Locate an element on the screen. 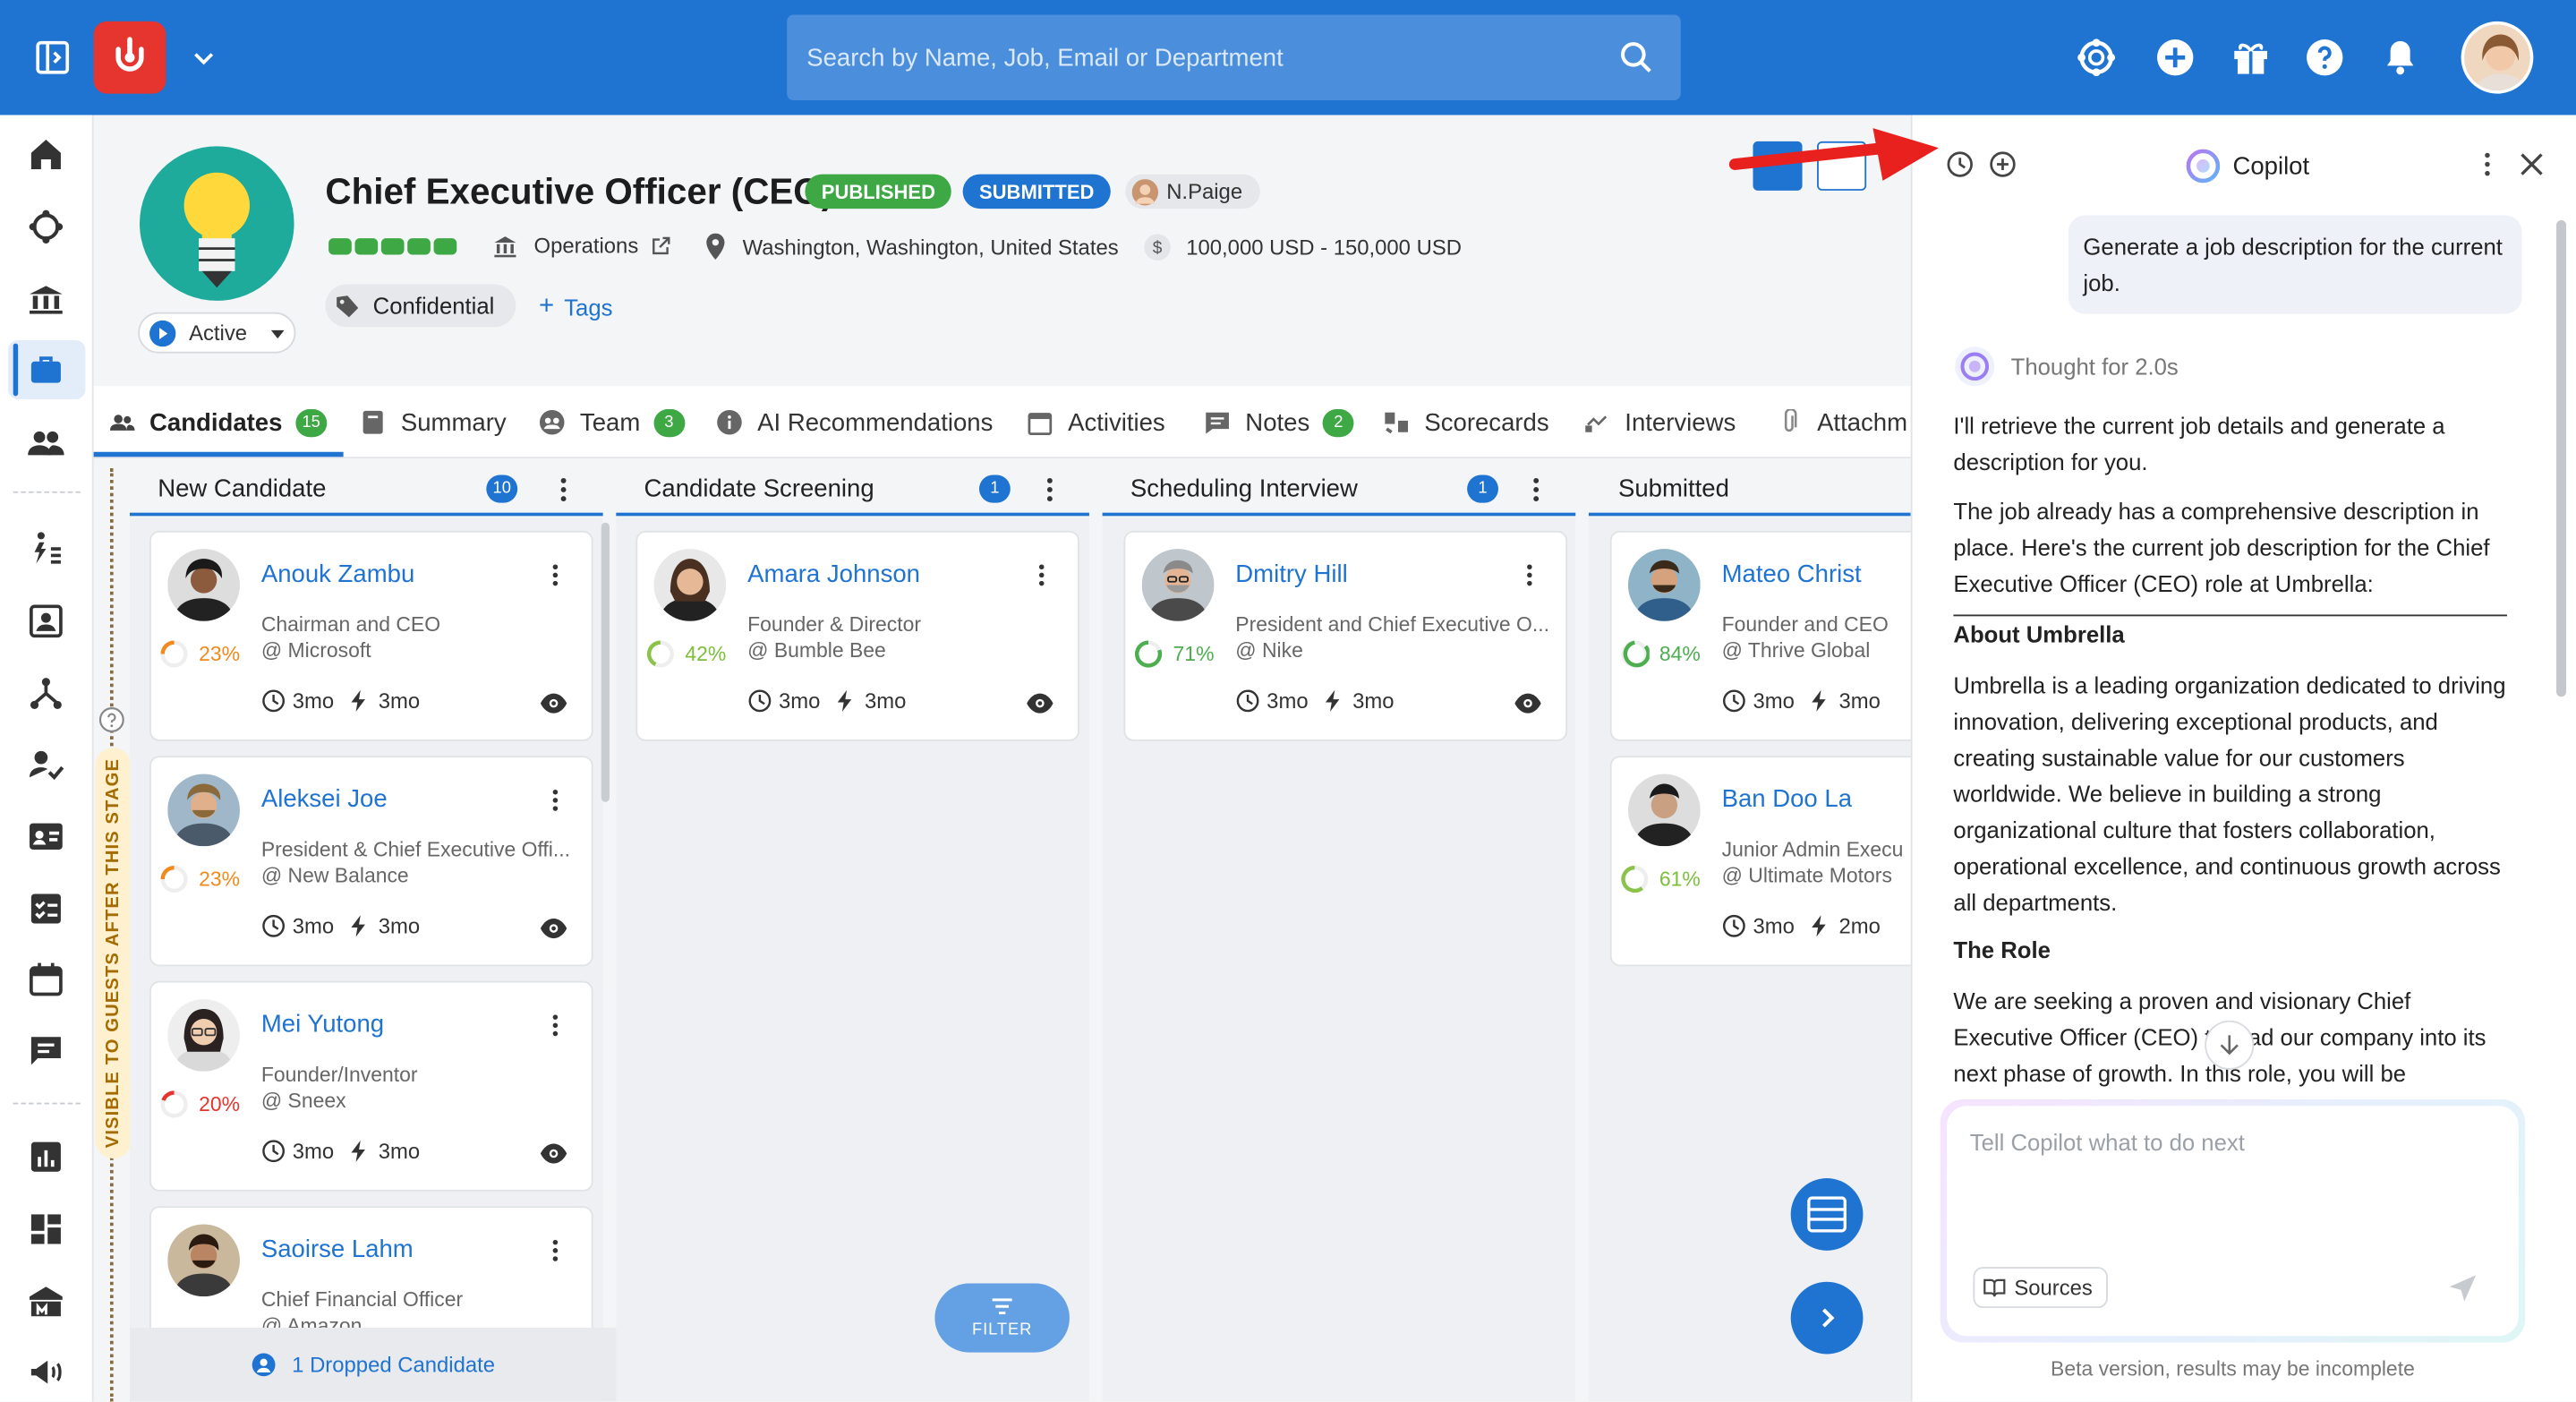 This screenshot has height=1402, width=2576. scroll-down-button is located at coordinates (2230, 1045).